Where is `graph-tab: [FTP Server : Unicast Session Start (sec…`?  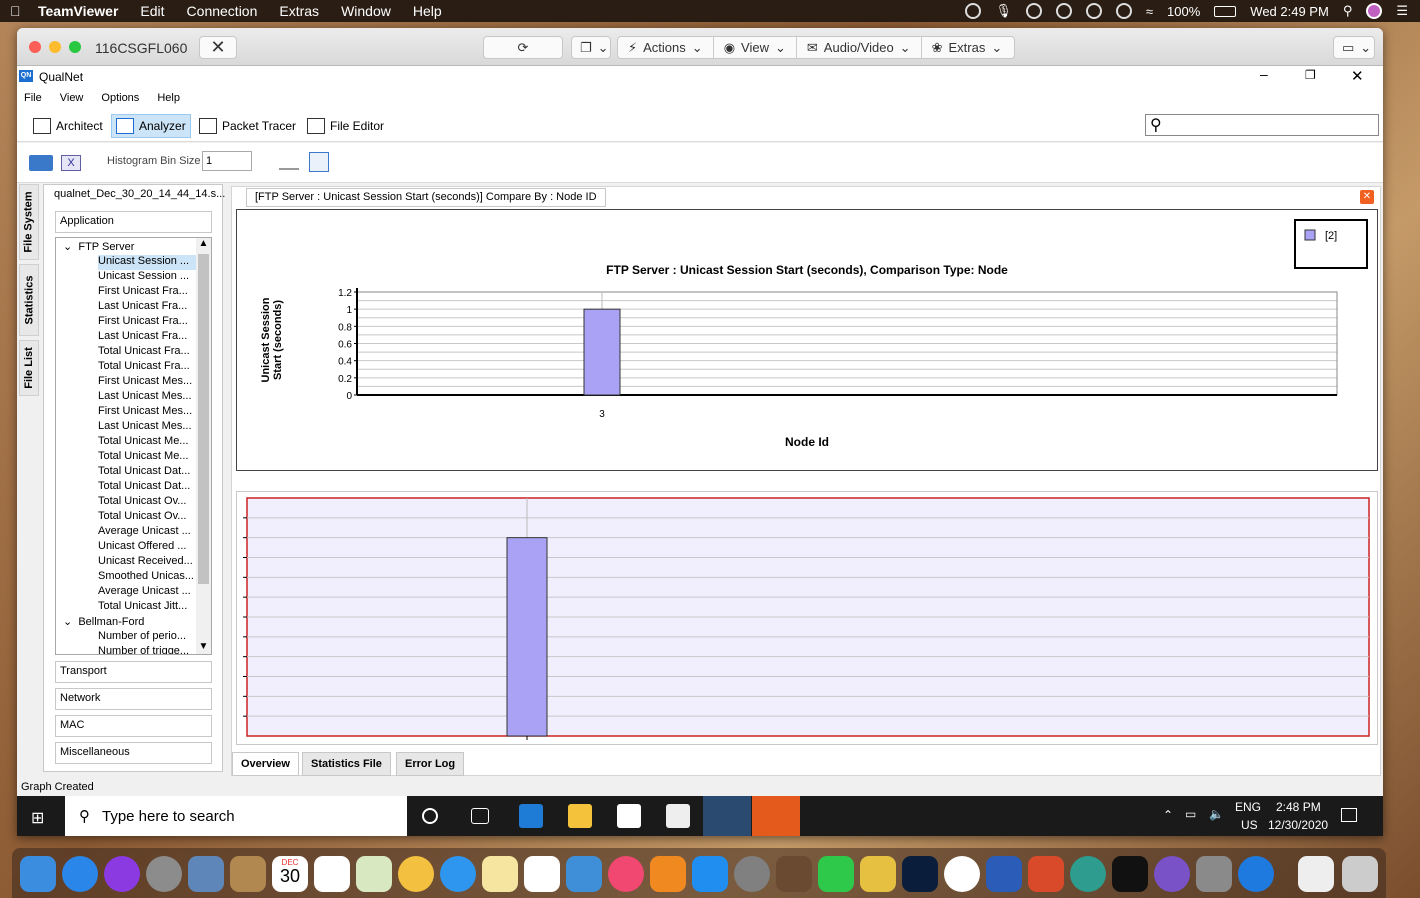 graph-tab: [FTP Server : Unicast Session Start (sec… is located at coordinates (426, 197).